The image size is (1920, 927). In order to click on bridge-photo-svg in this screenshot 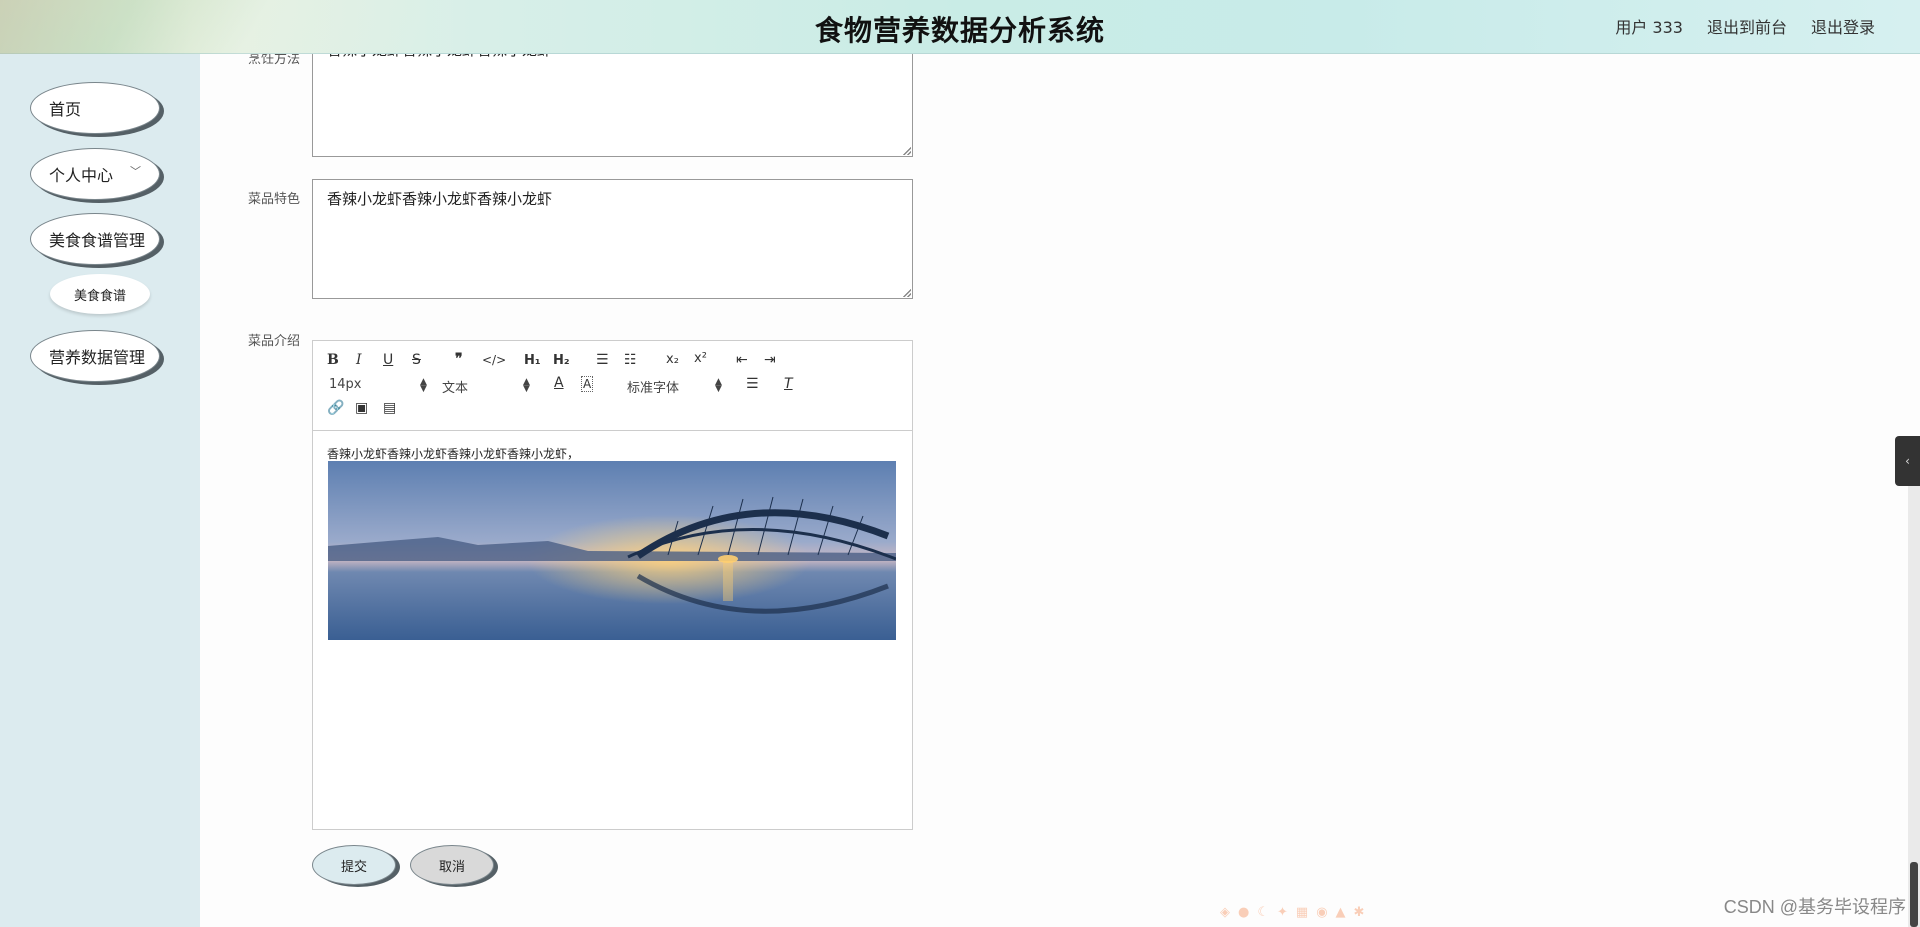, I will do `click(612, 550)`.